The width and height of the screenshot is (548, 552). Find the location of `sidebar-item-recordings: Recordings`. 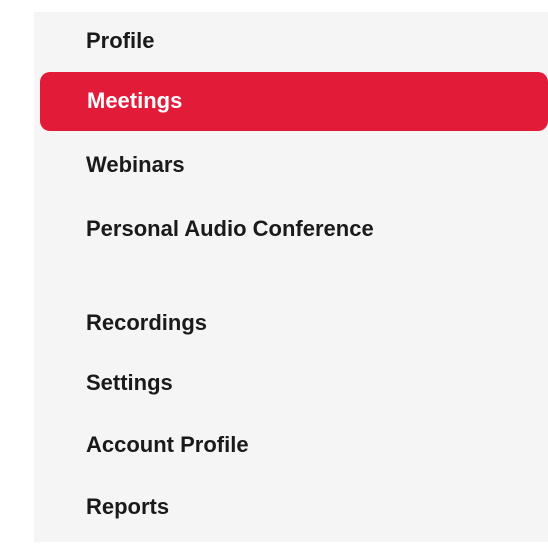

sidebar-item-recordings: Recordings is located at coordinates (146, 323).